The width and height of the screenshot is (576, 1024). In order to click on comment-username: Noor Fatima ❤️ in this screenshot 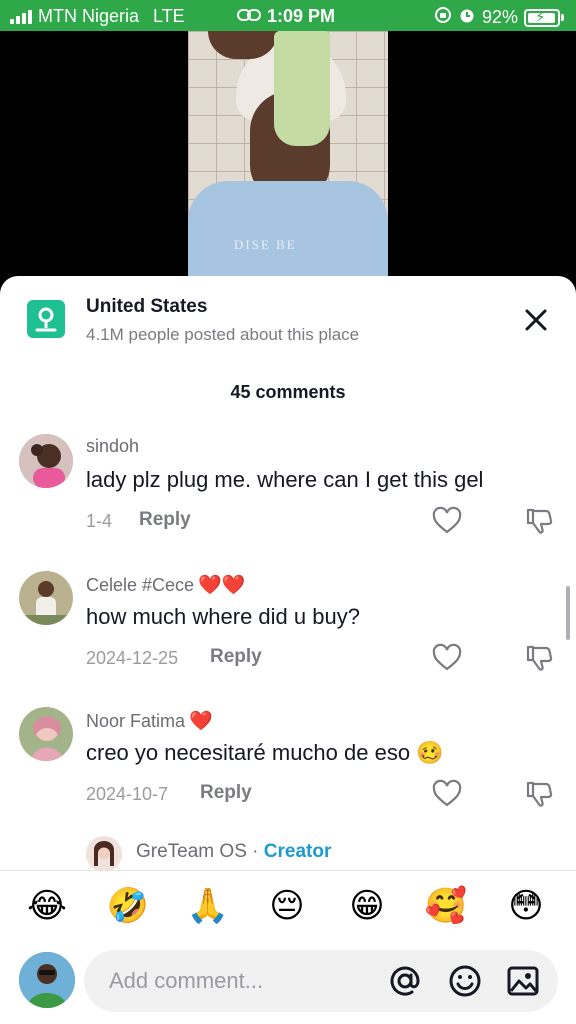, I will do `click(149, 721)`.